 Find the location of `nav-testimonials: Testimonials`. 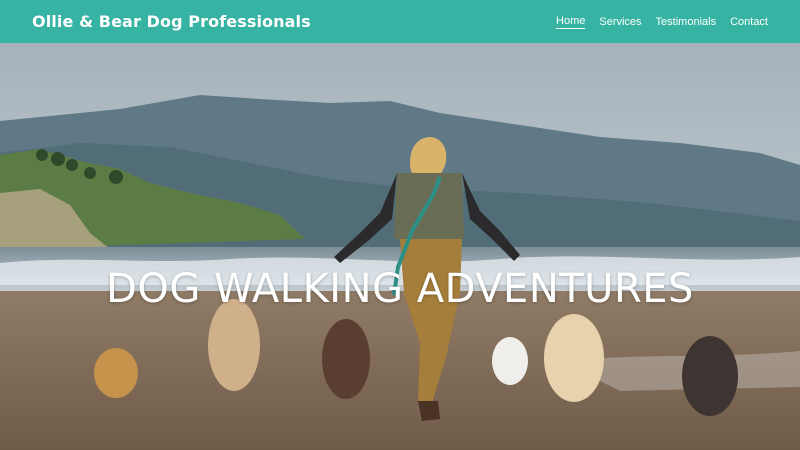

nav-testimonials: Testimonials is located at coordinates (686, 22).